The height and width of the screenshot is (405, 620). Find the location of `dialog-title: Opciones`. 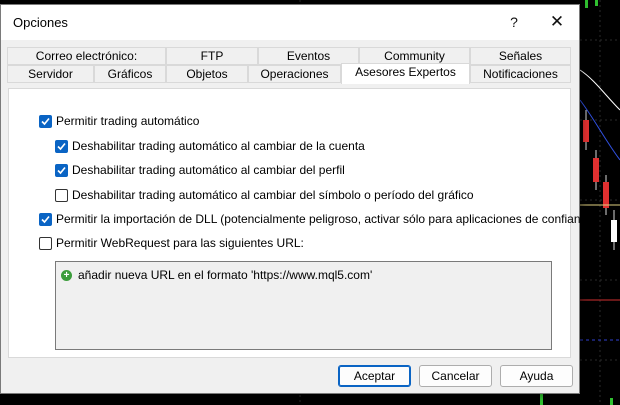

dialog-title: Opciones is located at coordinates (40, 22).